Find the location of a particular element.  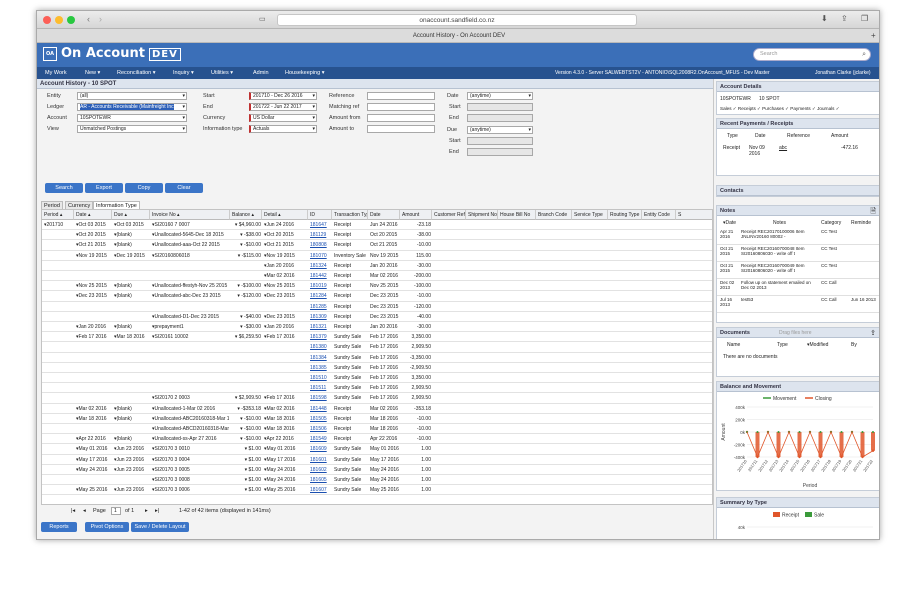

col-id-cell: 181070 is located at coordinates (320, 256).